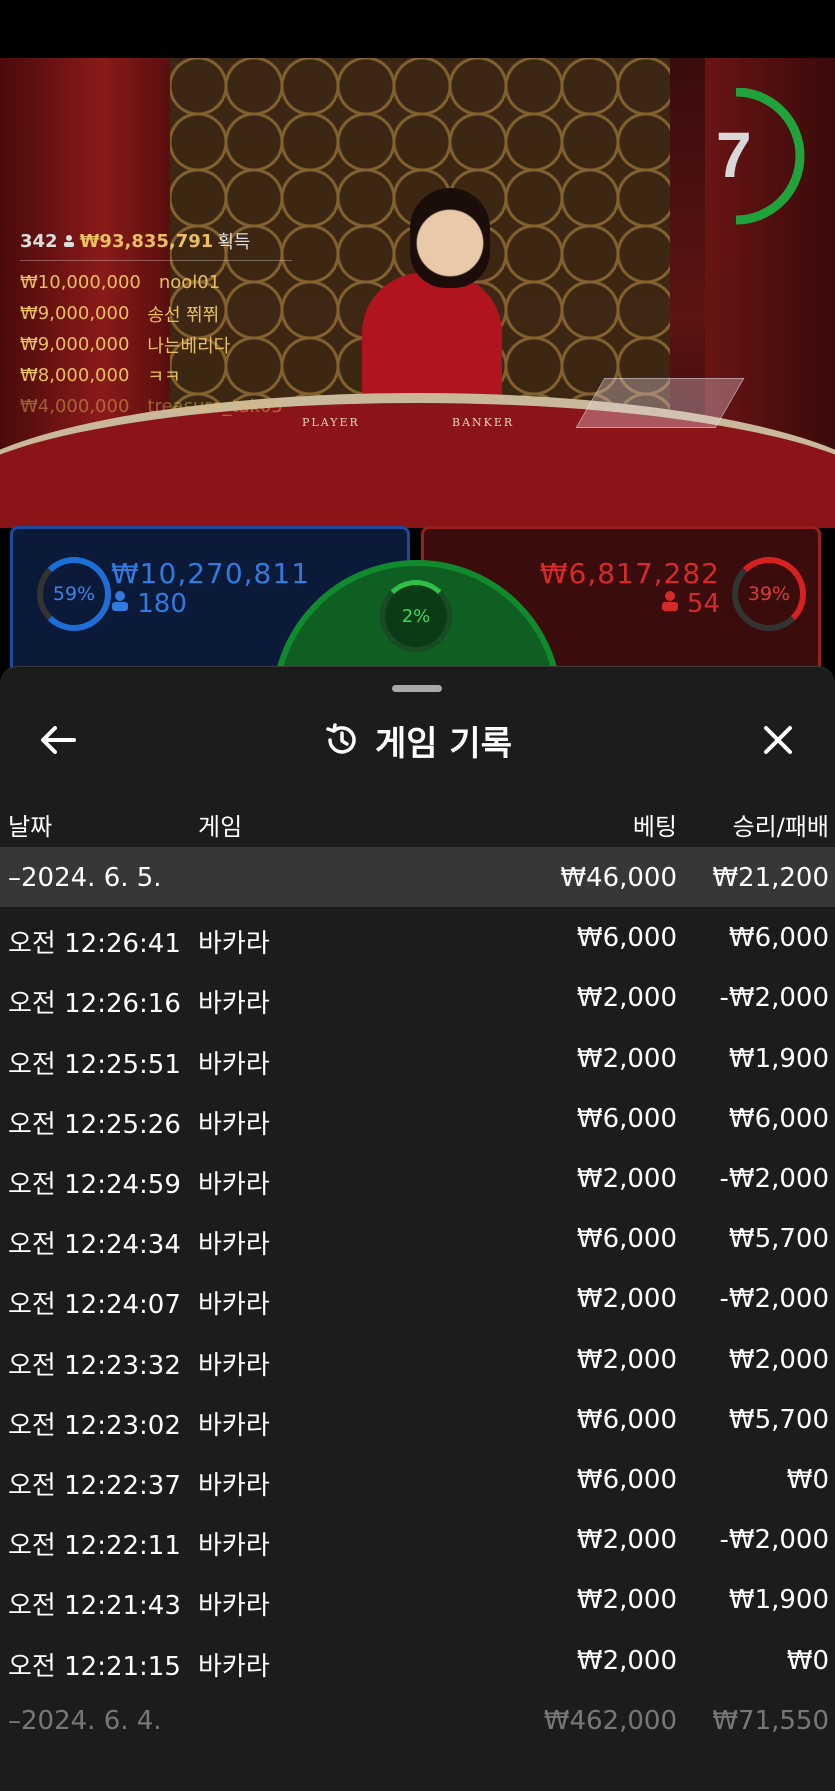 Image resolution: width=835 pixels, height=1791 pixels. What do you see at coordinates (778, 1118) in the screenshot?
I see `row-result: ₩6,000` at bounding box center [778, 1118].